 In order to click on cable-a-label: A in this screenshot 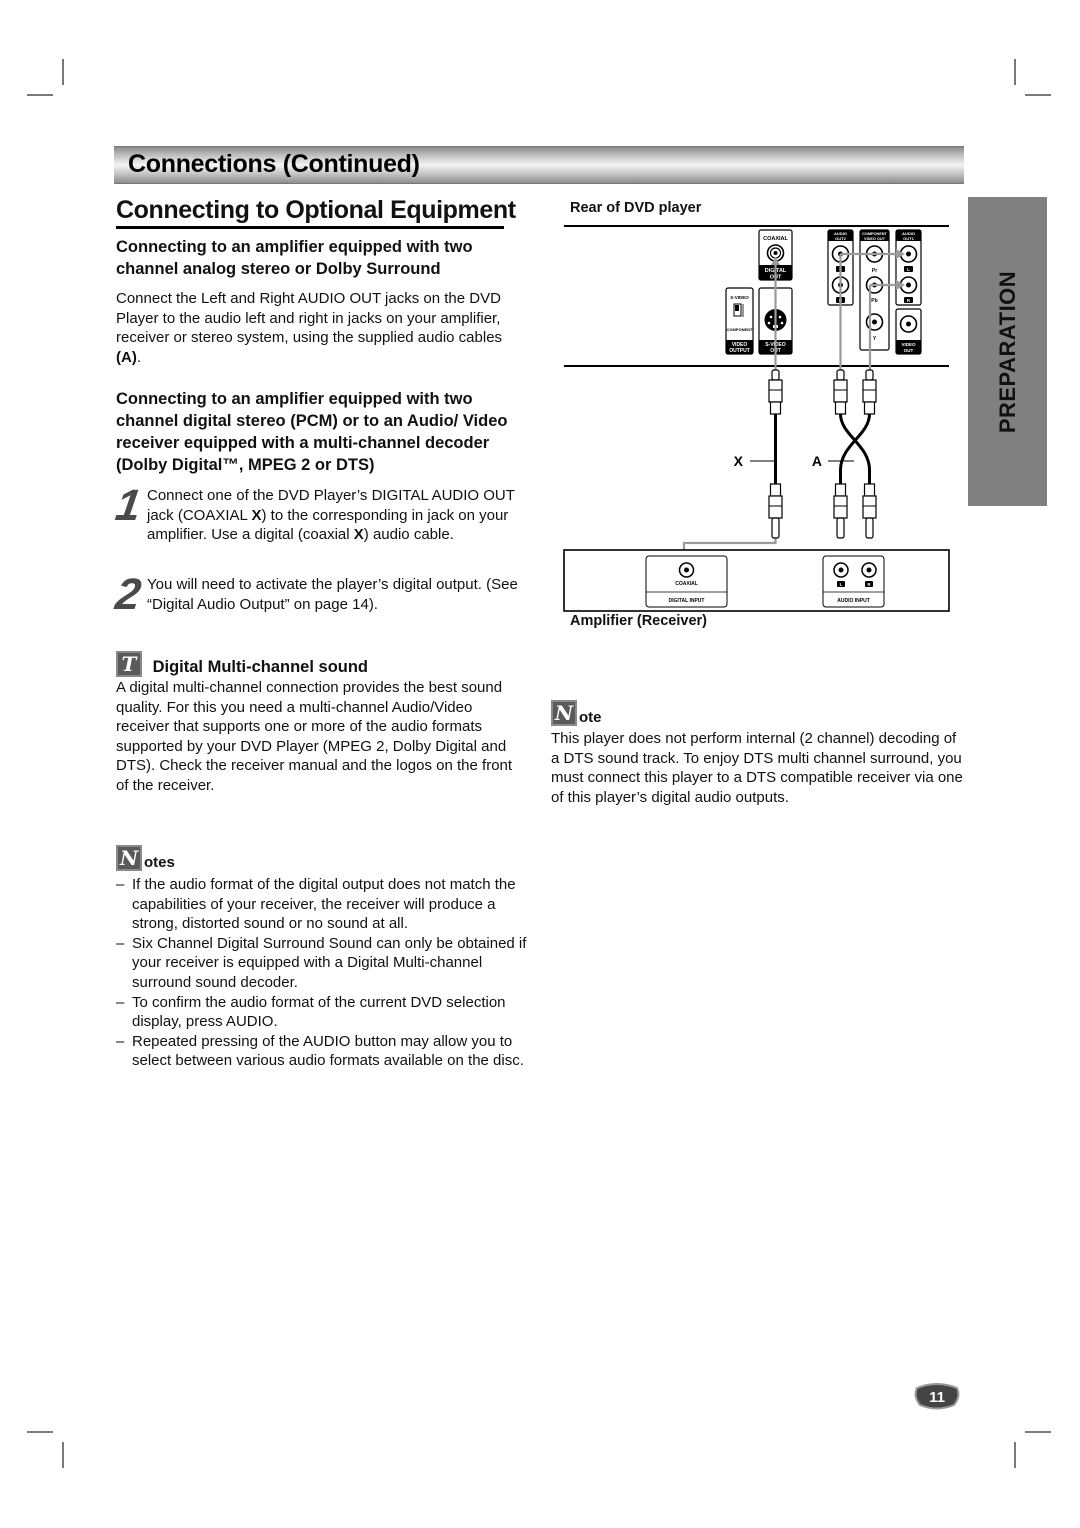, I will do `click(817, 461)`.